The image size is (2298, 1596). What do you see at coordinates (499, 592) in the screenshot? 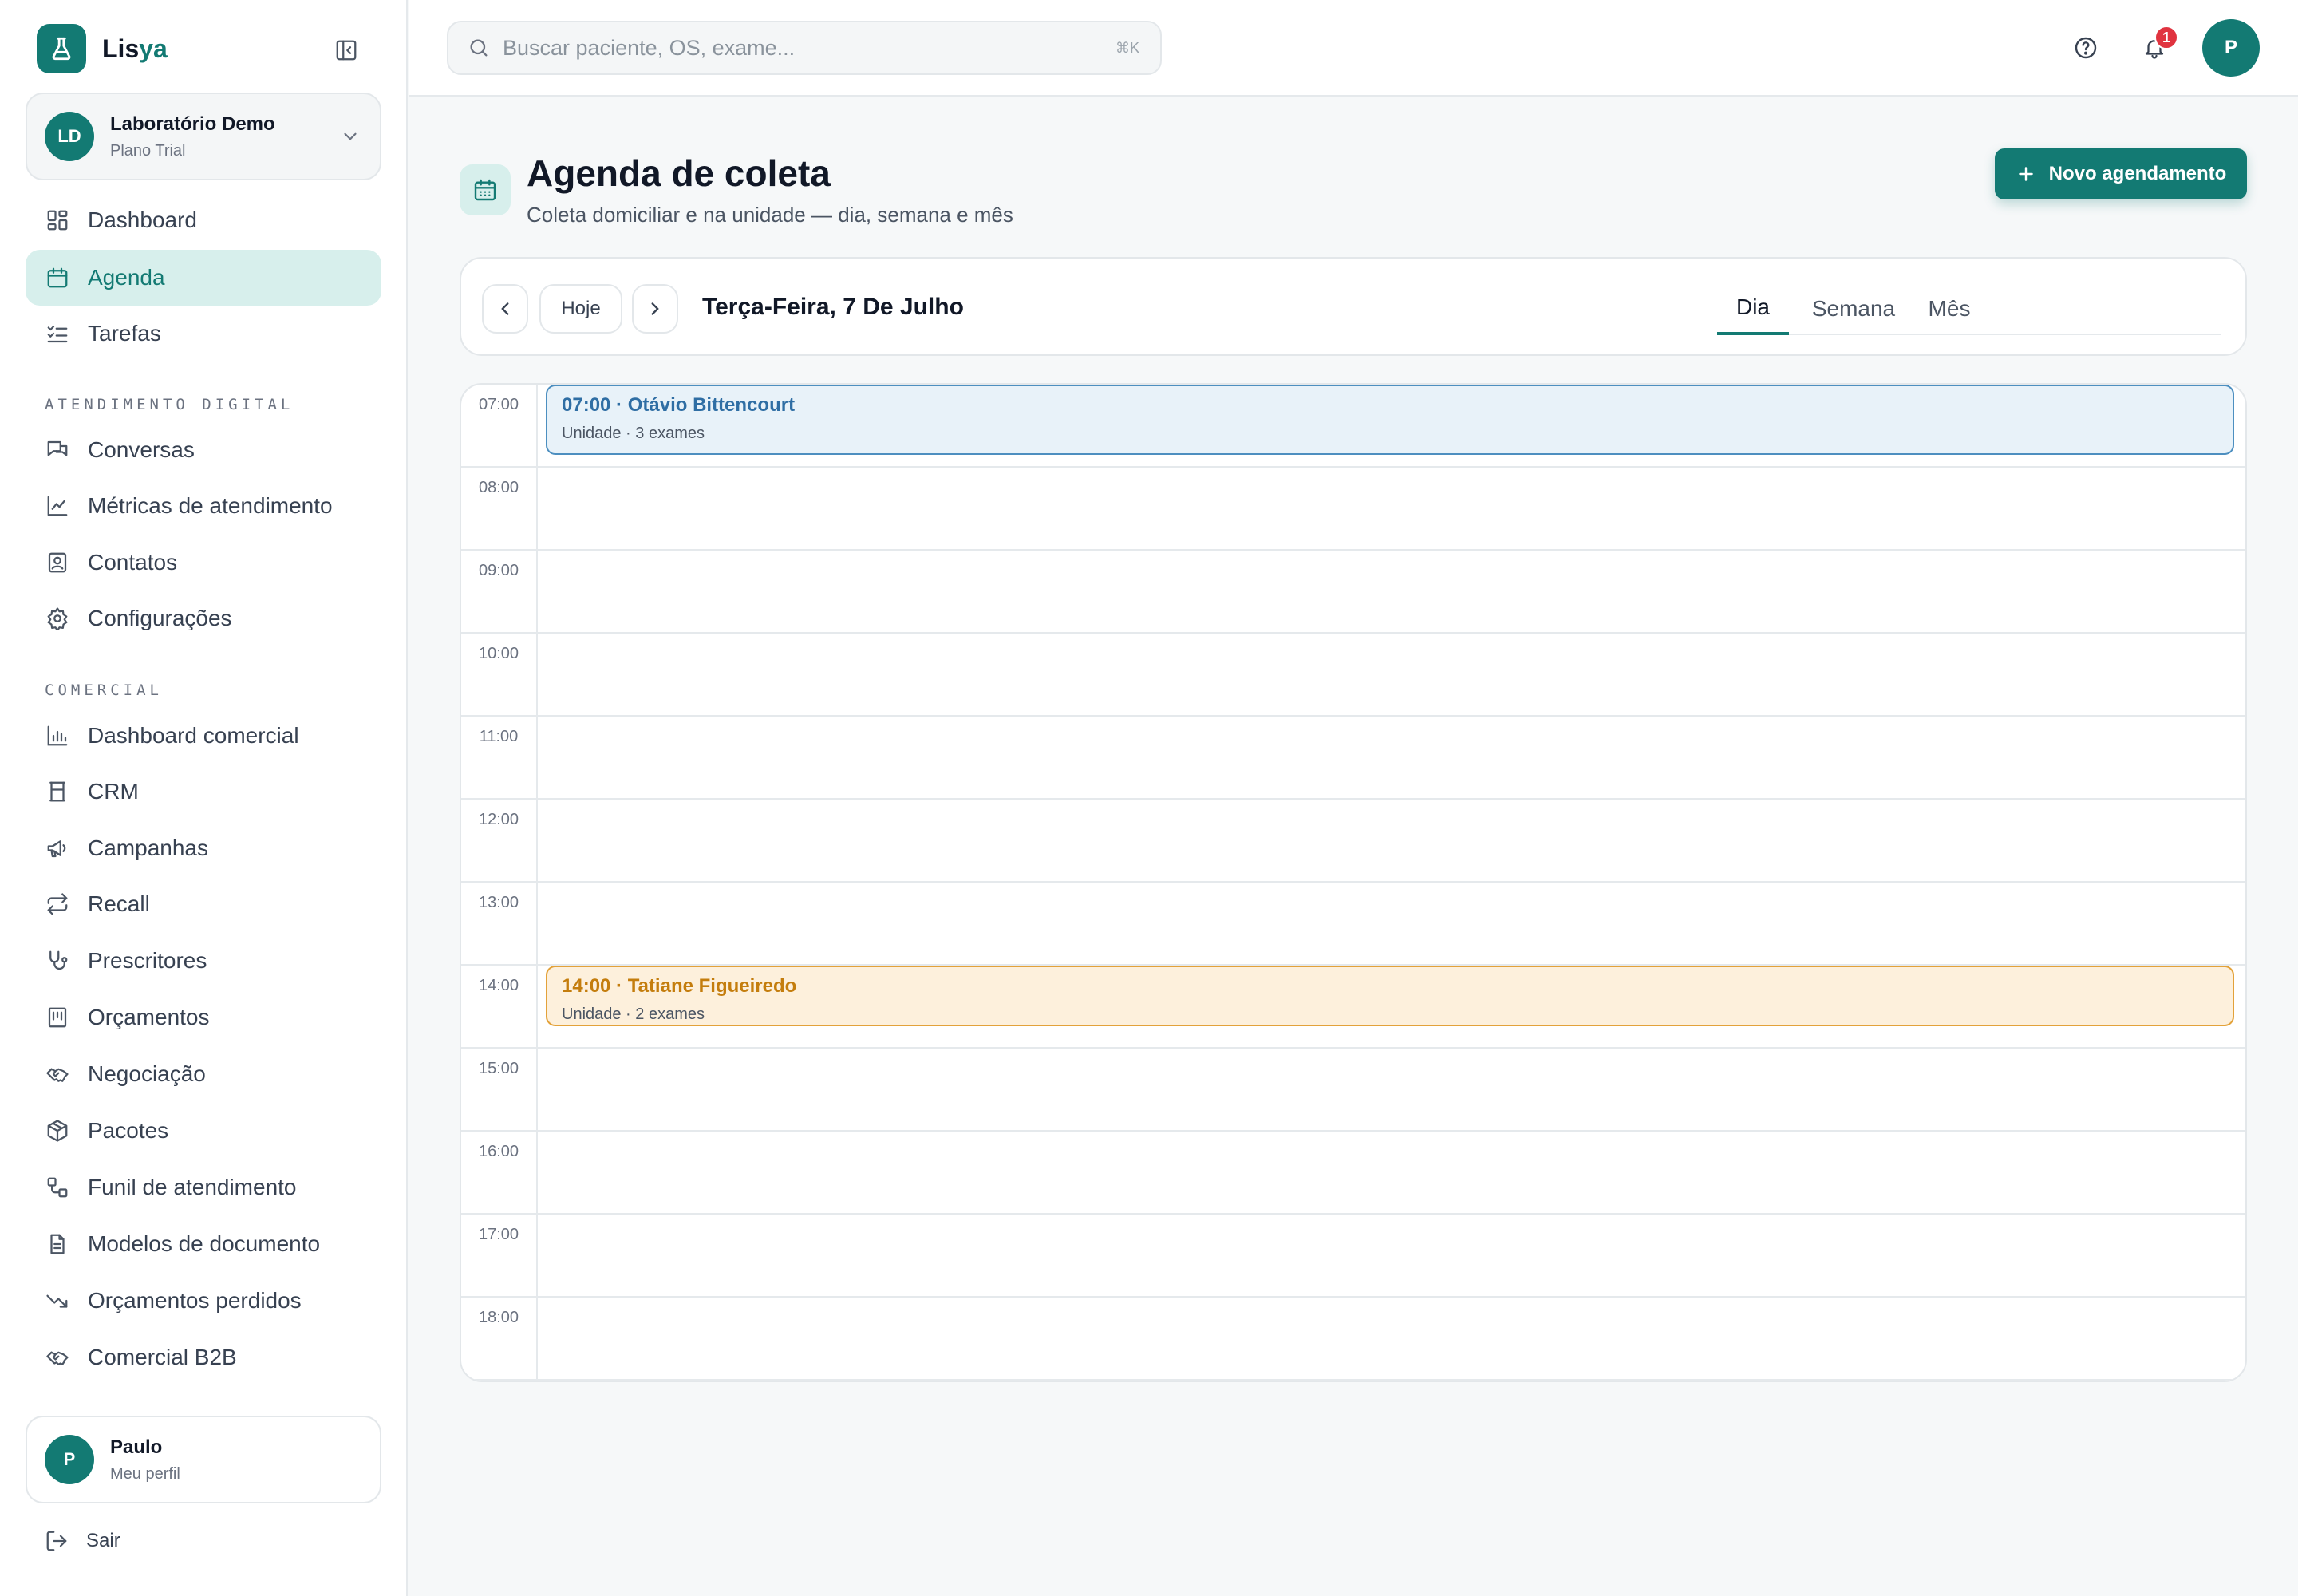
I see `hour-label: 09:00` at bounding box center [499, 592].